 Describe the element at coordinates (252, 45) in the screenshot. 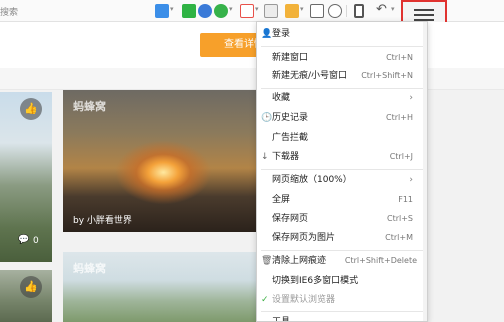

I see `banner: 查看详情` at that location.